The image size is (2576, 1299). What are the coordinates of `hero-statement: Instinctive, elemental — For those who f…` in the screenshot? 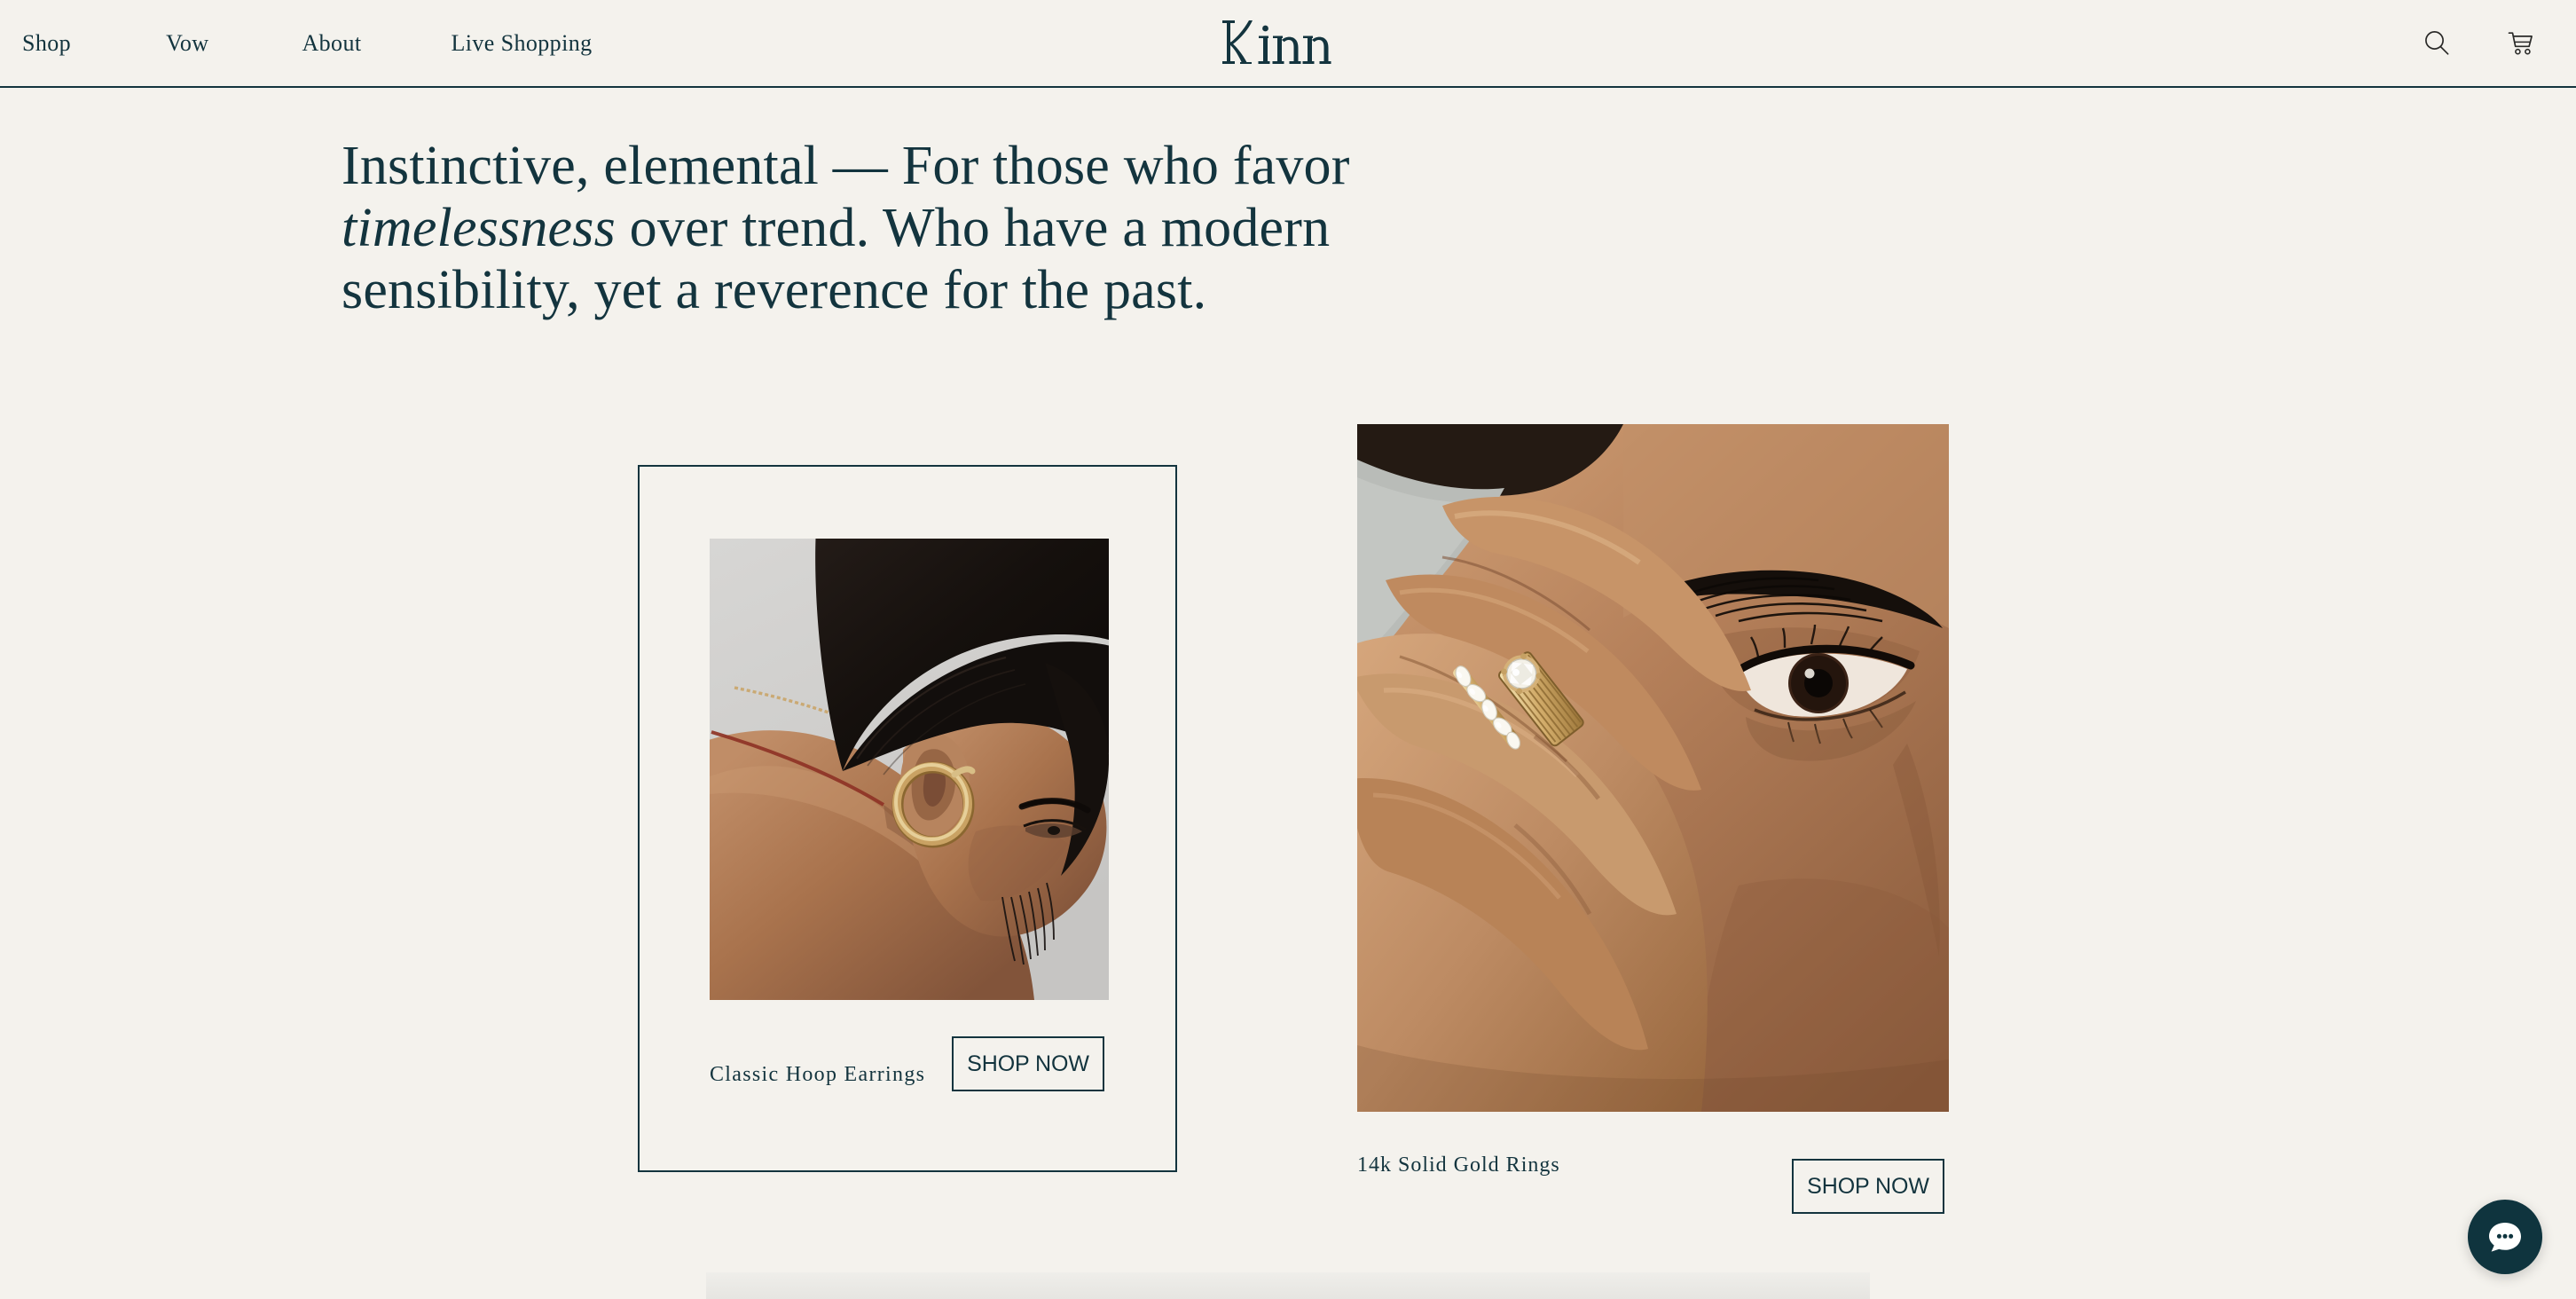 It's located at (927, 228).